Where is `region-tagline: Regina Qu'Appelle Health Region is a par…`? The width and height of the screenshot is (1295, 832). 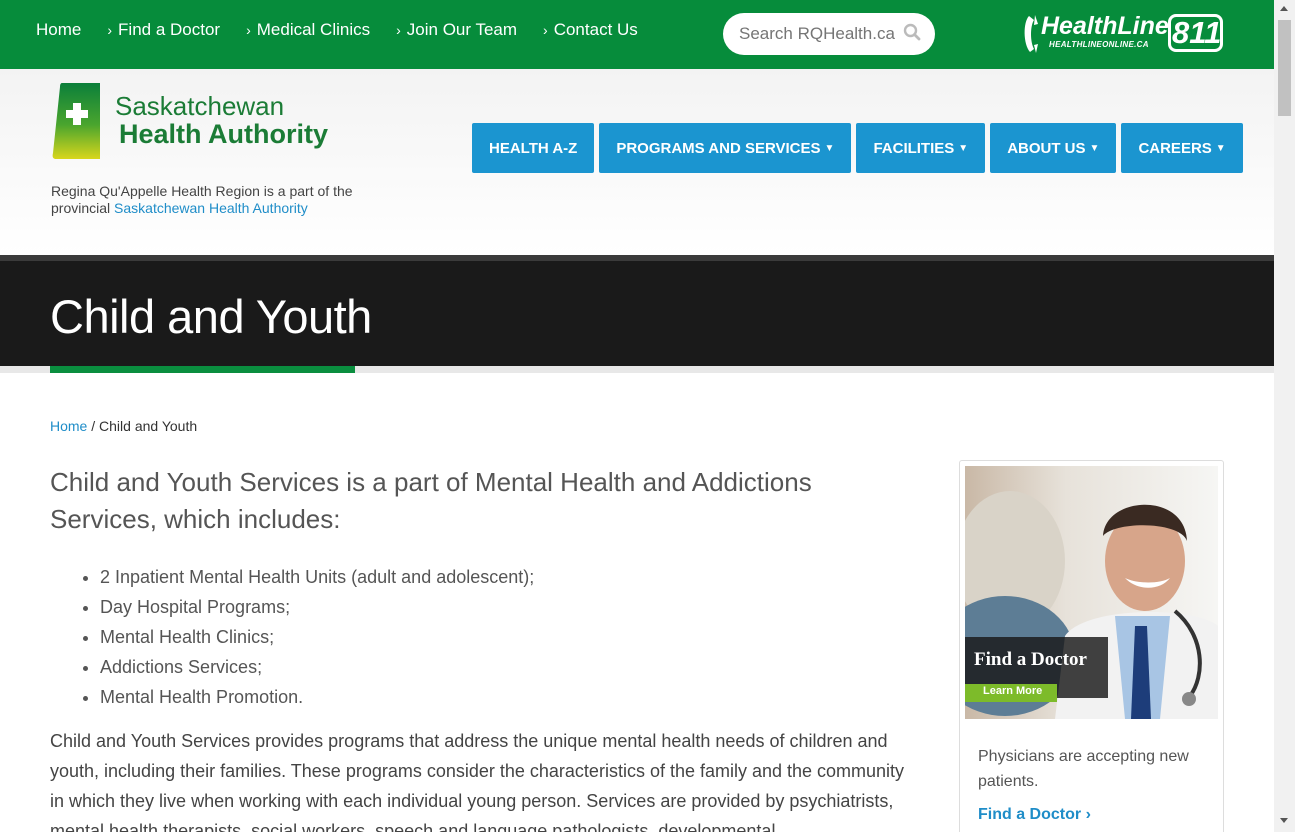
region-tagline: Regina Qu'Appelle Health Region is a par… is located at coordinates (211, 200).